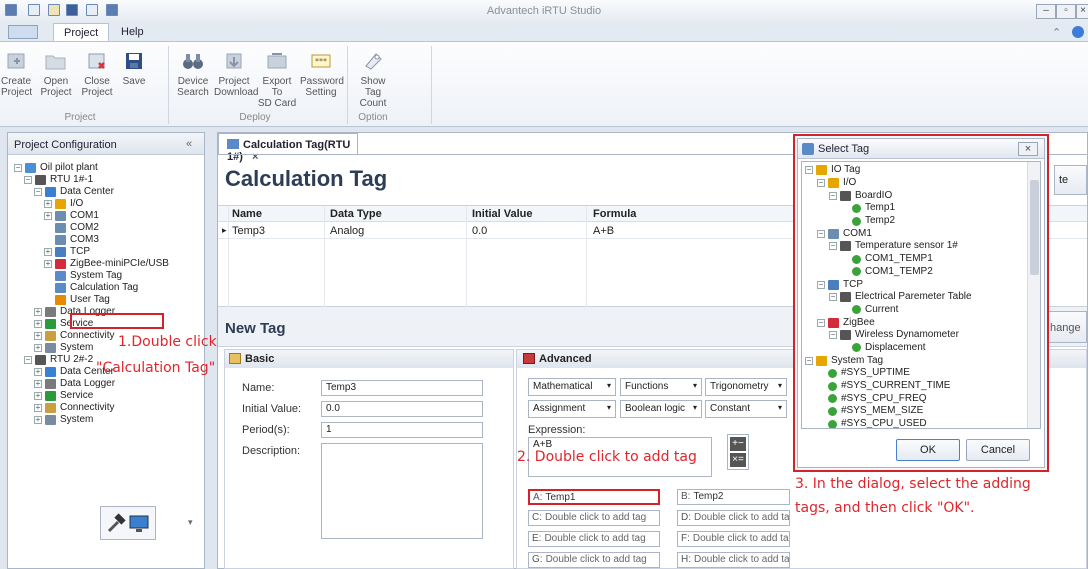 The image size is (1088, 569). I want to click on tree-item: COM2, so click(108, 228).